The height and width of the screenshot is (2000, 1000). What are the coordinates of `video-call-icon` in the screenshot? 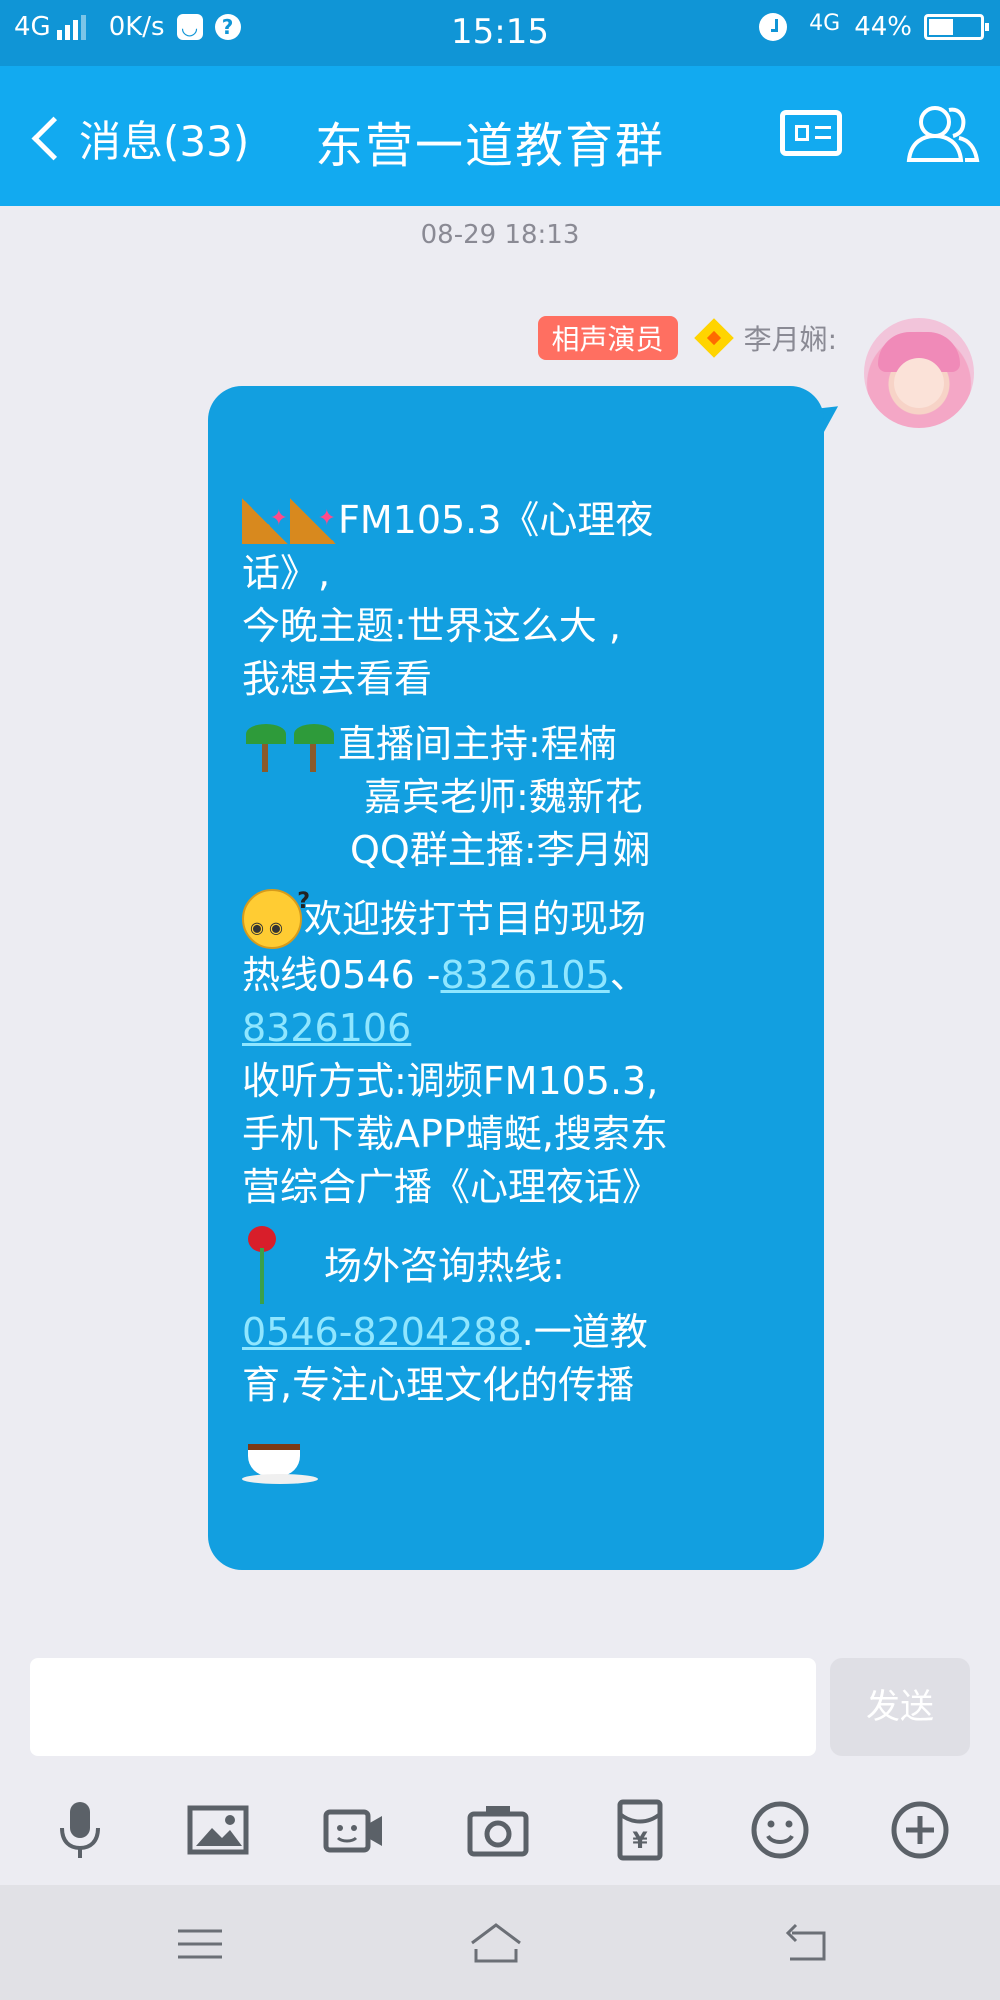 It's located at (354, 1830).